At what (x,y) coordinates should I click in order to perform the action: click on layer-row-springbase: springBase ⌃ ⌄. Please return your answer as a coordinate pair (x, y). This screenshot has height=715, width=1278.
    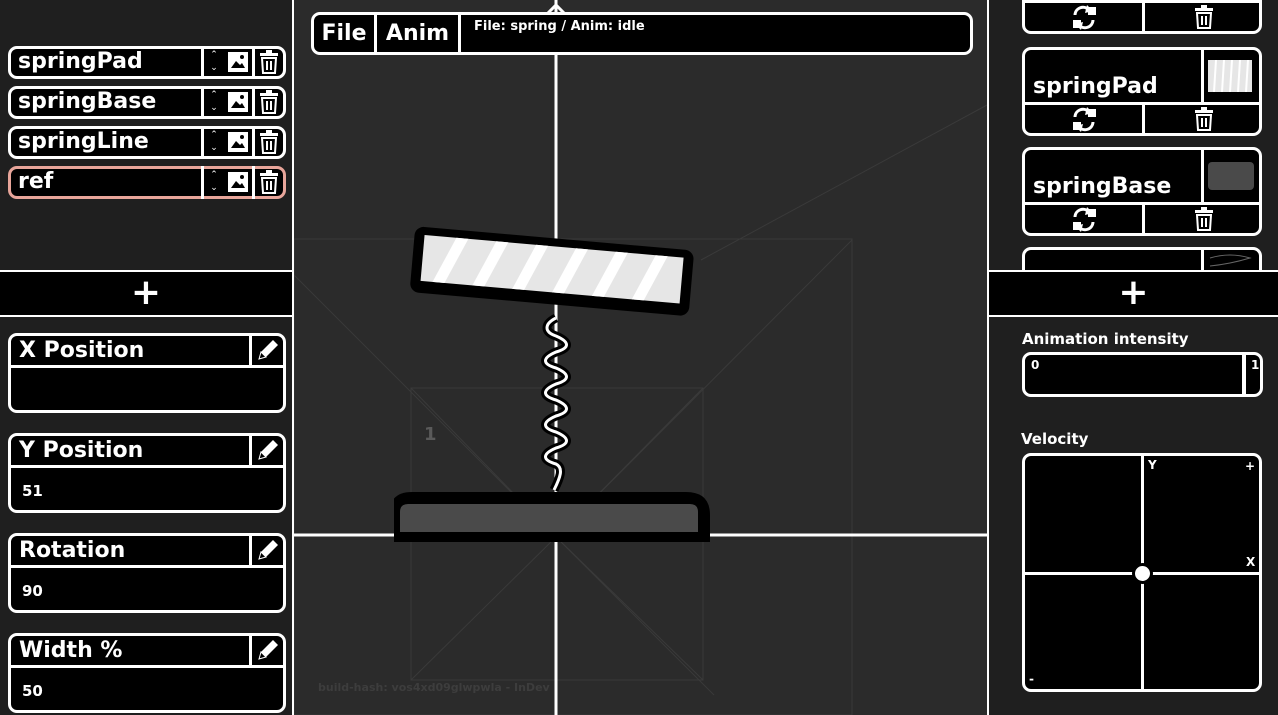
    Looking at the image, I should click on (147, 102).